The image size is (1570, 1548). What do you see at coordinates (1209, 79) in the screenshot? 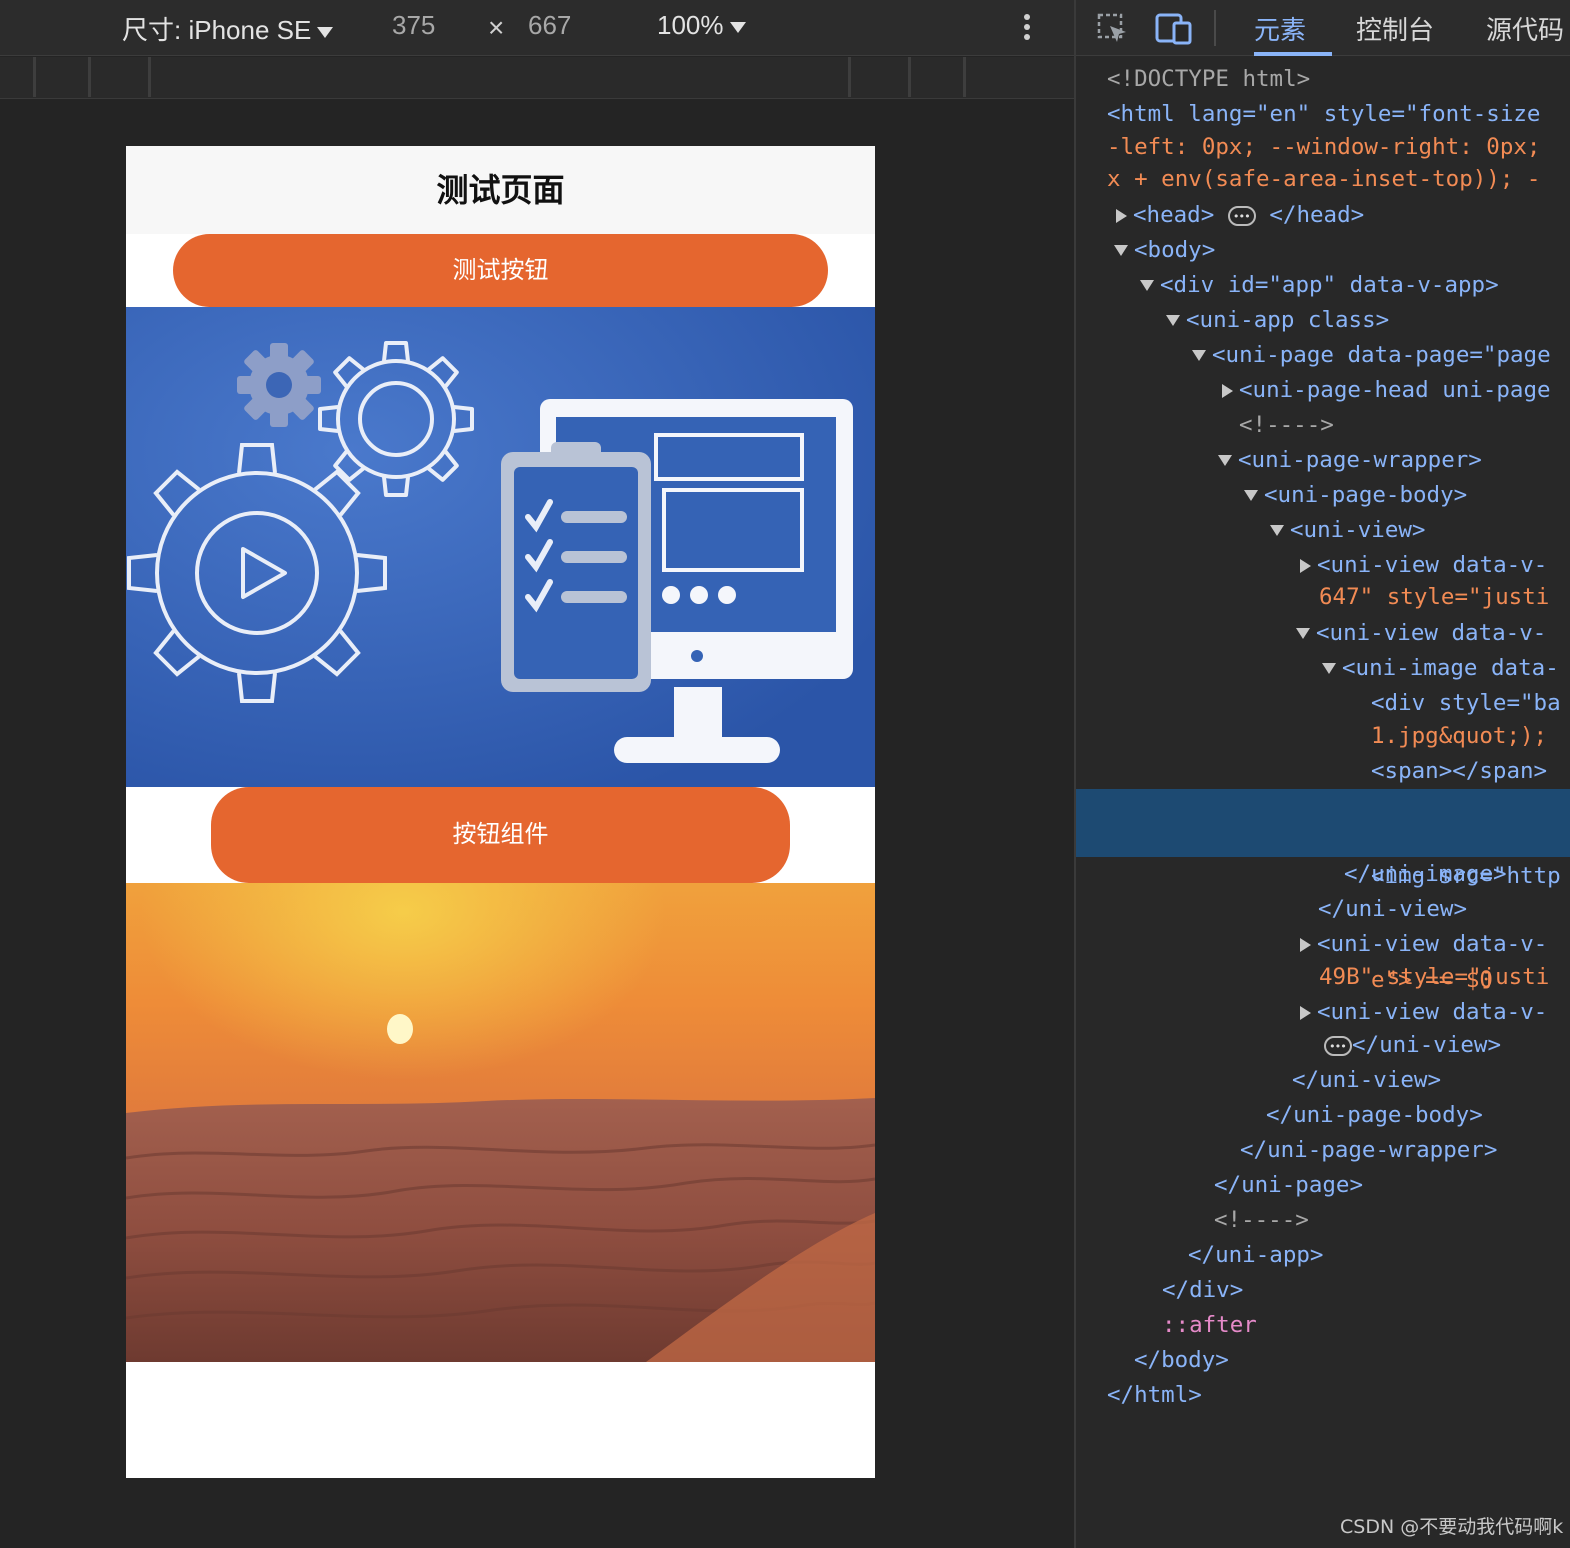
I see `dom-node-text: <!DOCTYPE html>` at bounding box center [1209, 79].